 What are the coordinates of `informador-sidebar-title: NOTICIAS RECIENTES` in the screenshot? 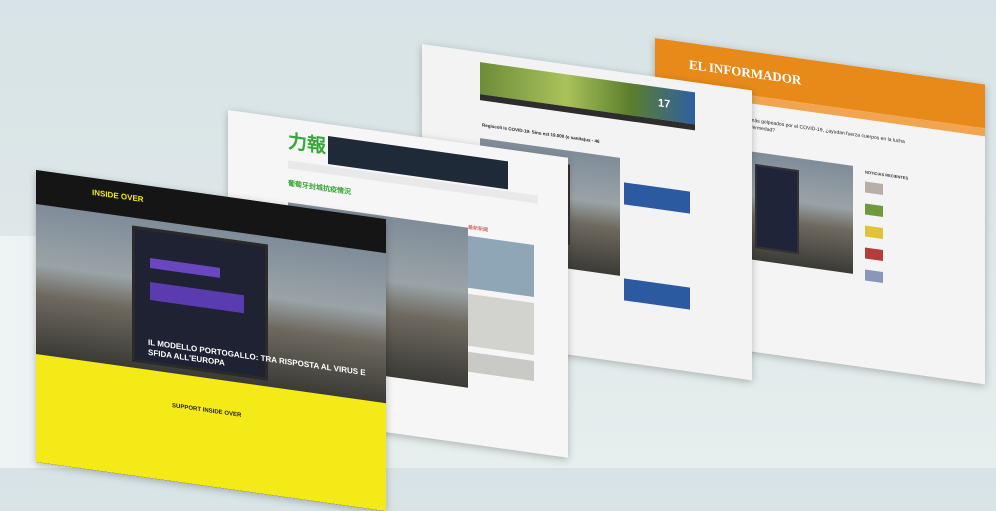 It's located at (887, 175).